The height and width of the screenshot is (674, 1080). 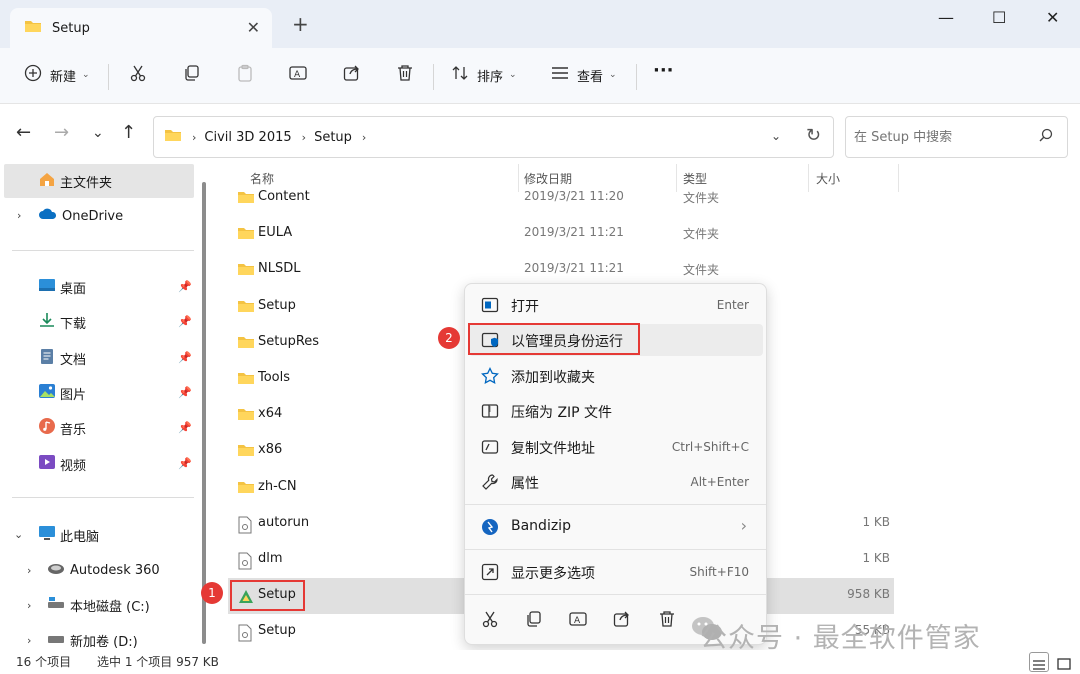 I want to click on shortcut-label: Alt+Enter, so click(x=719, y=482).